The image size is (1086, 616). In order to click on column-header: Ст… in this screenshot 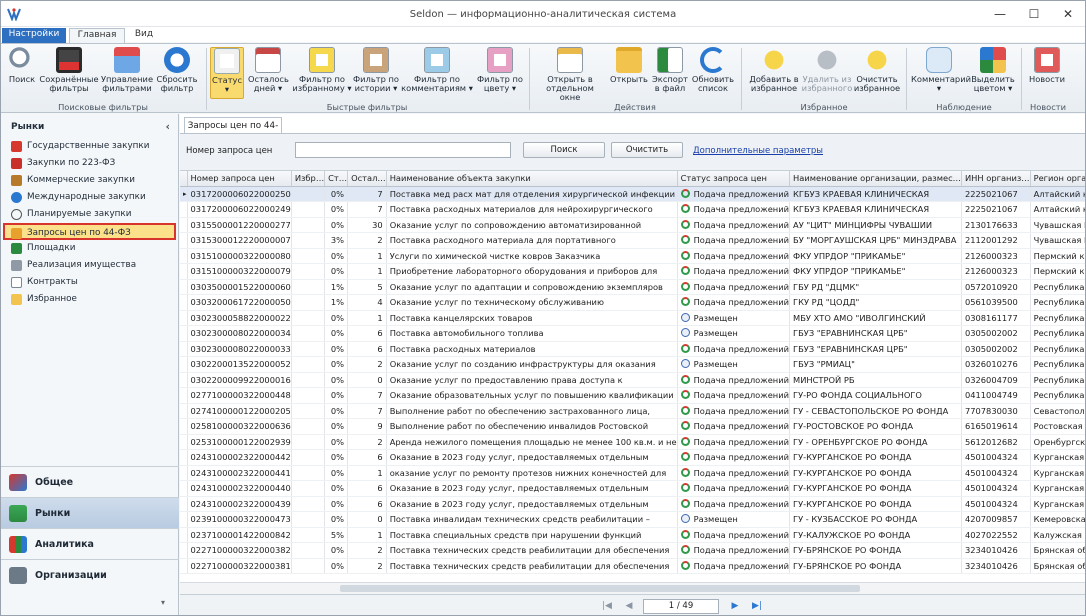, I will do `click(336, 179)`.